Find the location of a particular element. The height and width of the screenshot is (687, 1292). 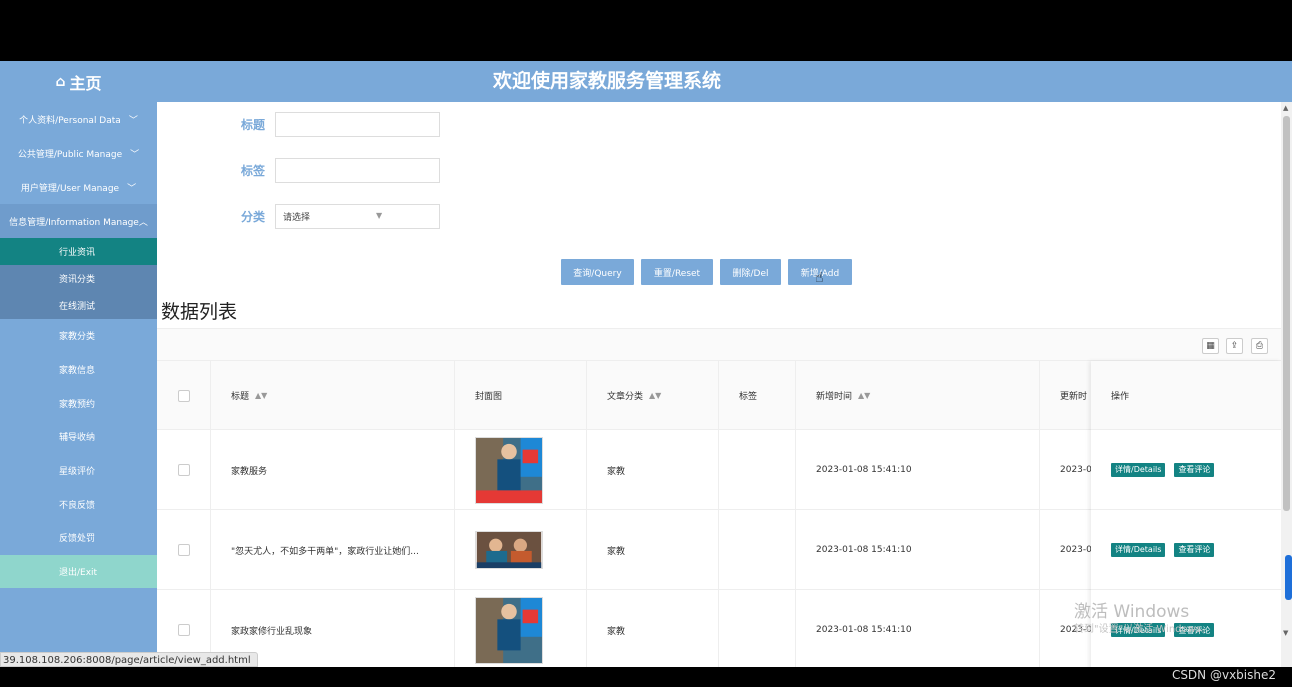

top-black-bar is located at coordinates (646, 30).